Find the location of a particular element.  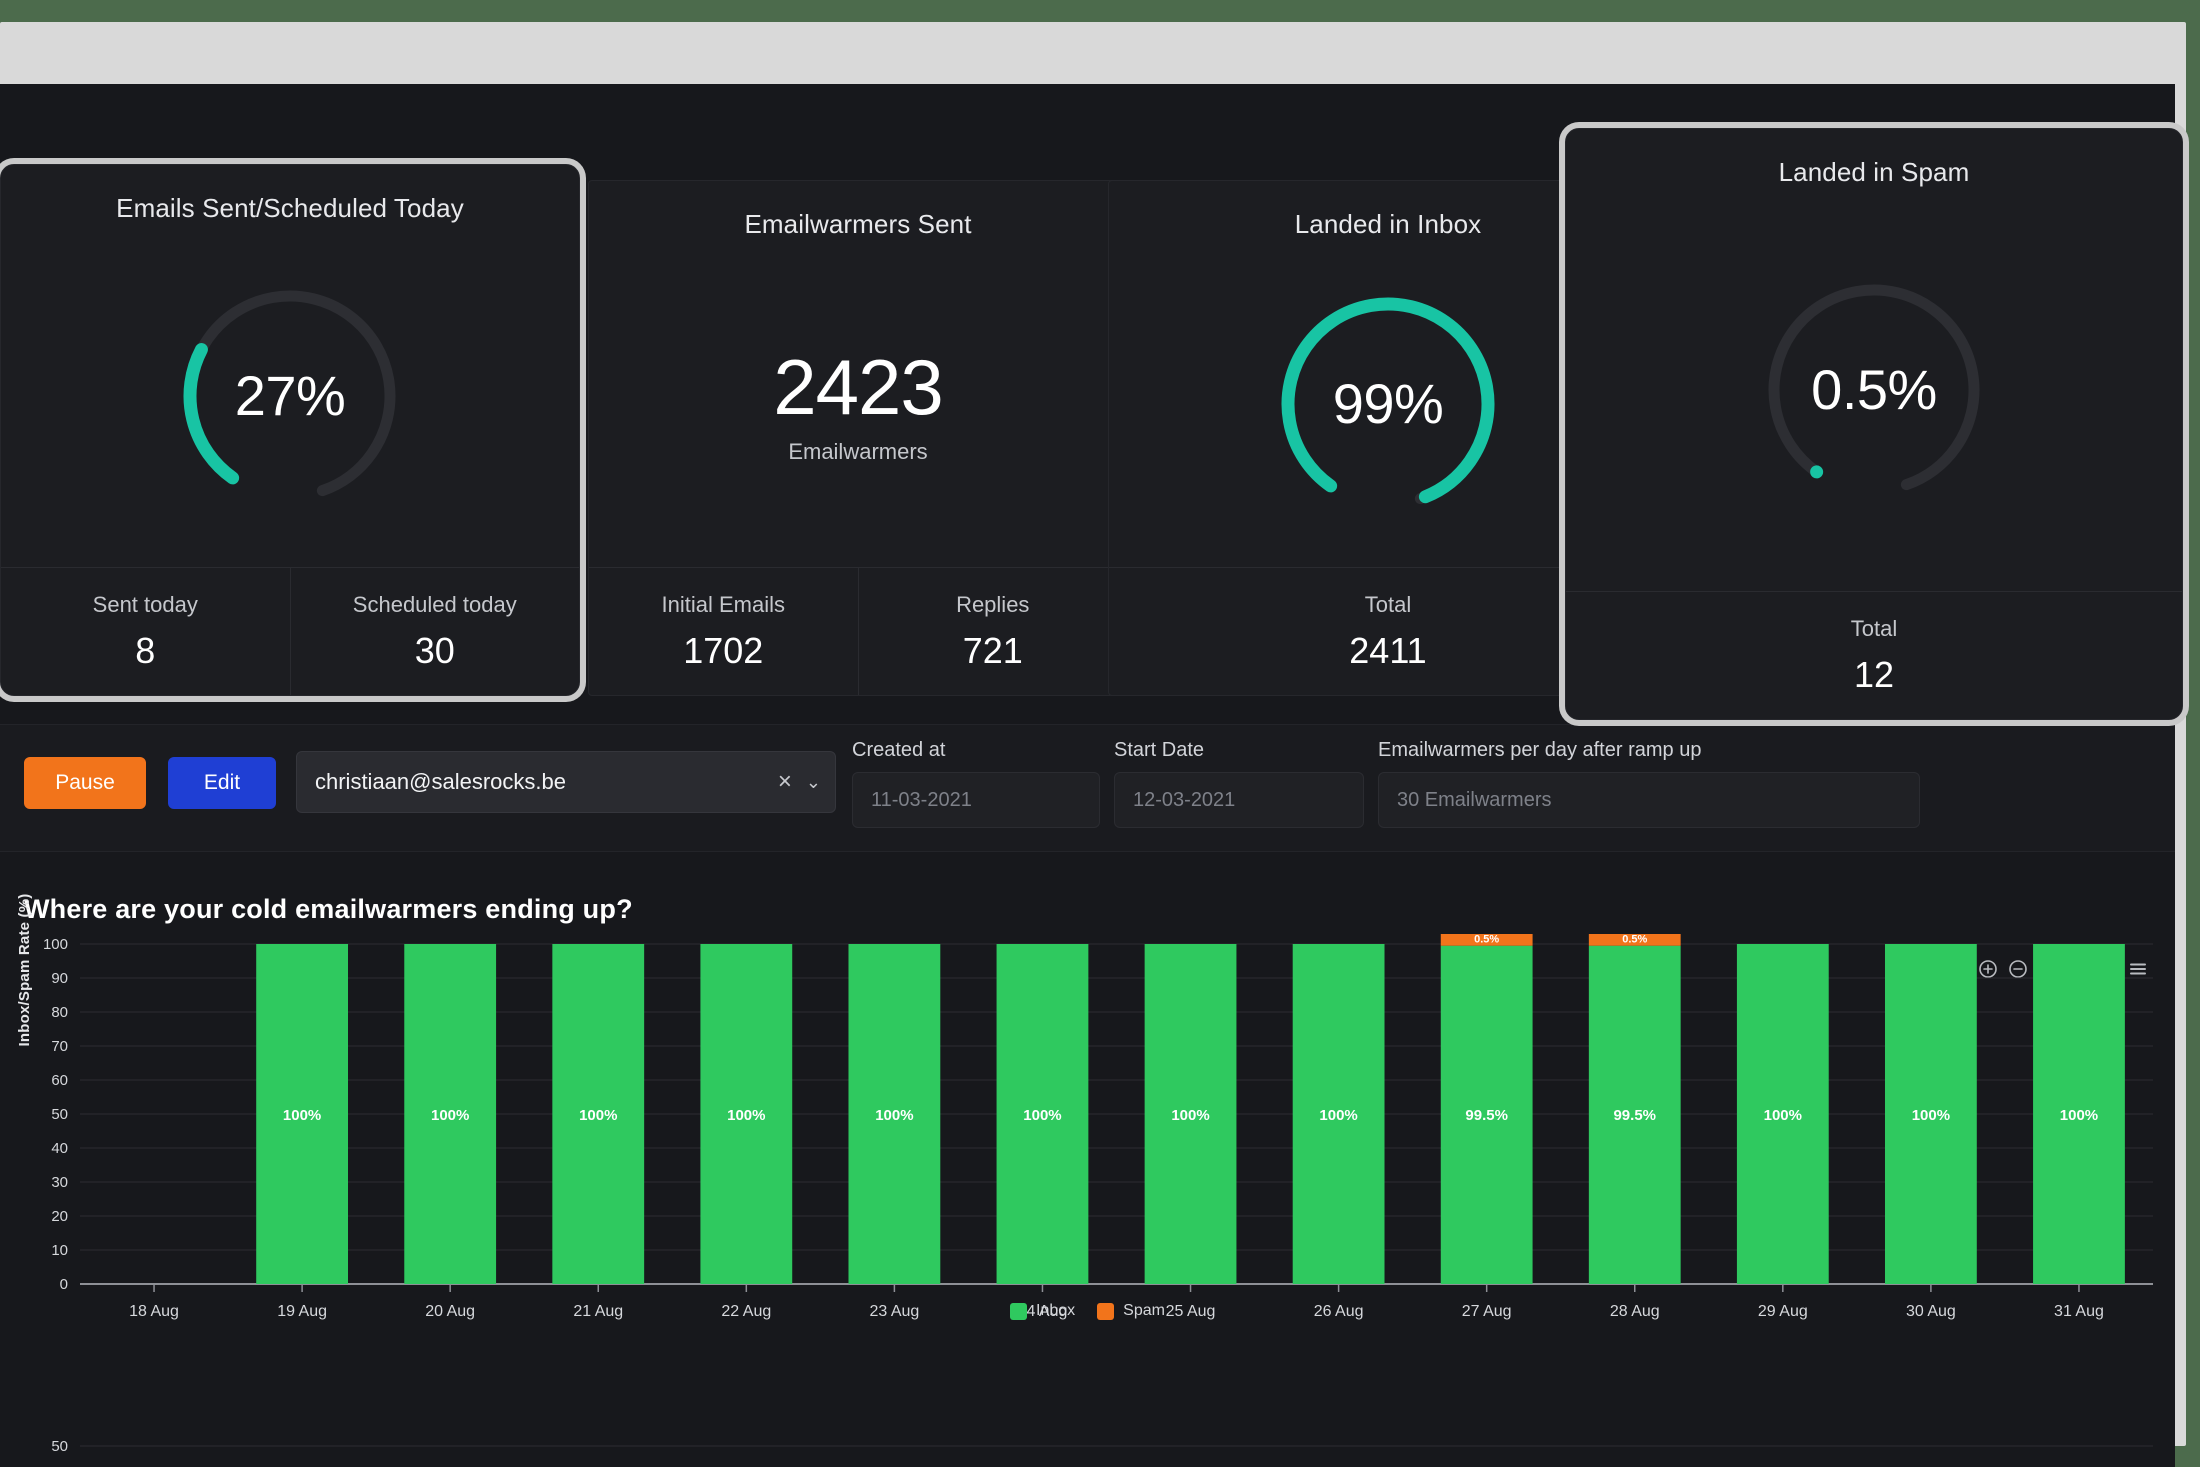

emailwarmers-sent-value: 2423 is located at coordinates (858, 387).